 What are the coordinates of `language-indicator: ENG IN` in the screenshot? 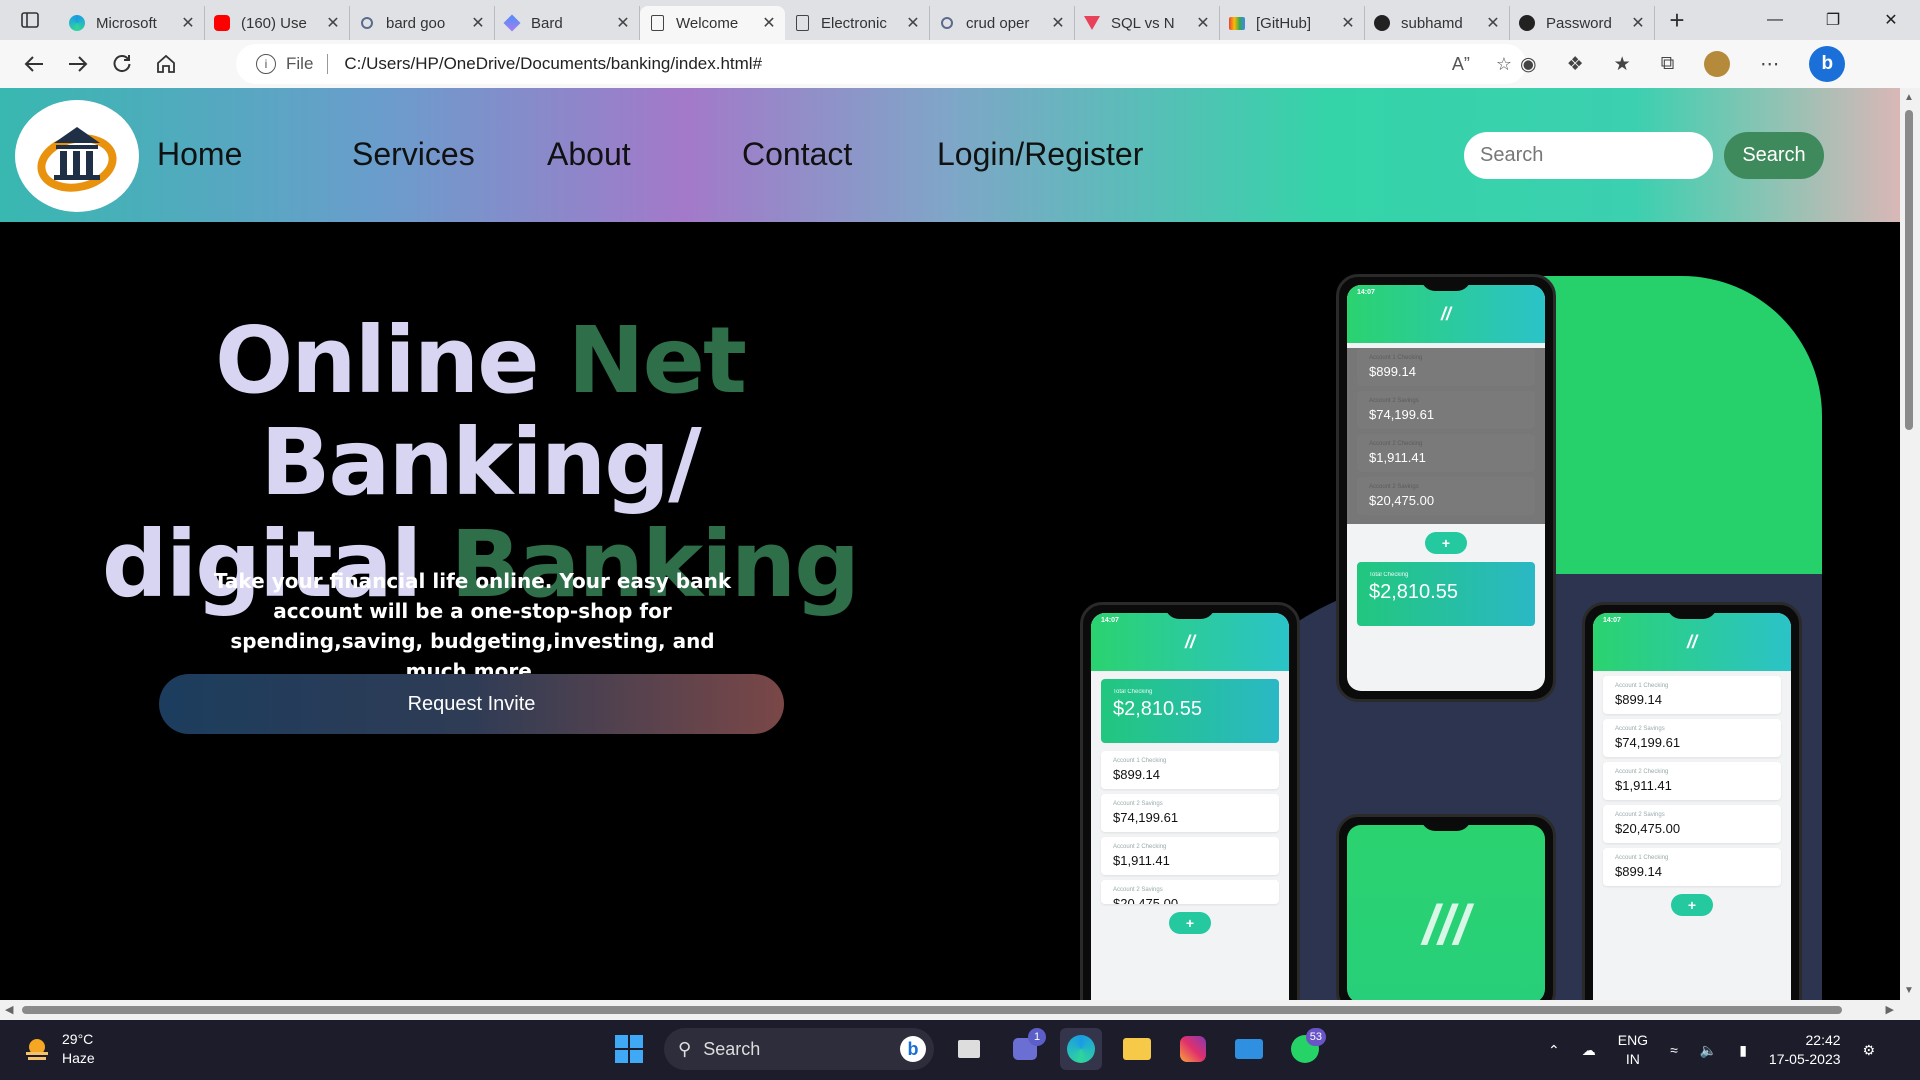 It's located at (1633, 1050).